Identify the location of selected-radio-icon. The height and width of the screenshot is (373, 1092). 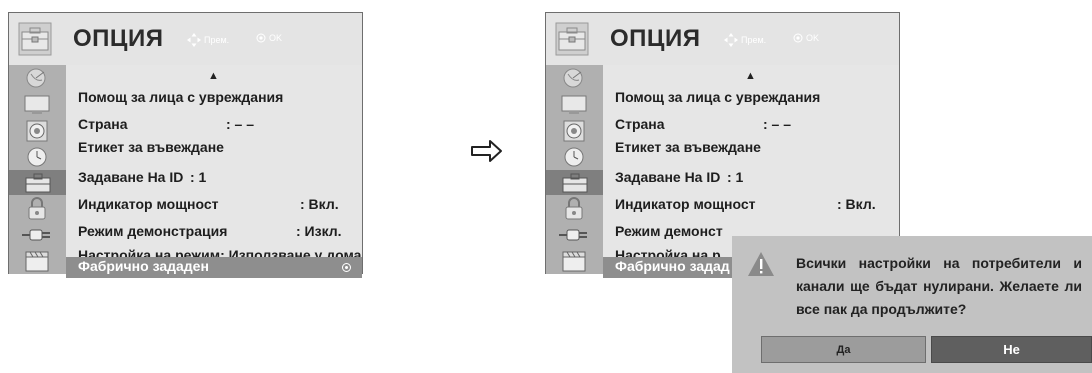
(346, 267).